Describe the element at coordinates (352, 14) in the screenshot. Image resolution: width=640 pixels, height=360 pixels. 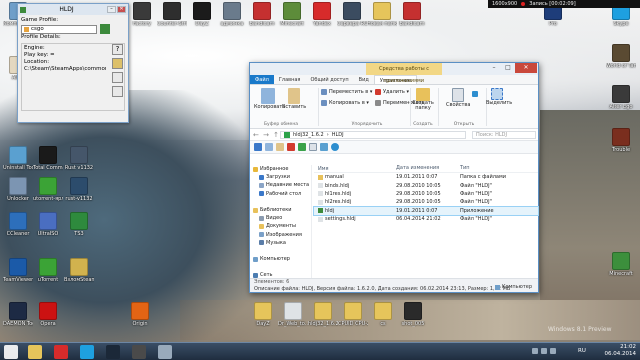
I see `desktop-icon-servers: Сервера RUST v1132` at that location.